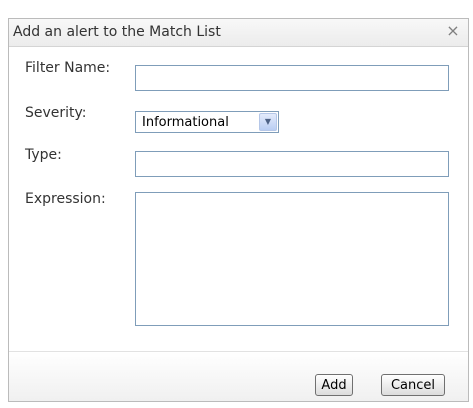 The height and width of the screenshot is (408, 473). Describe the element at coordinates (238, 376) in the screenshot. I see `dialog-footer: Add Cancel` at that location.